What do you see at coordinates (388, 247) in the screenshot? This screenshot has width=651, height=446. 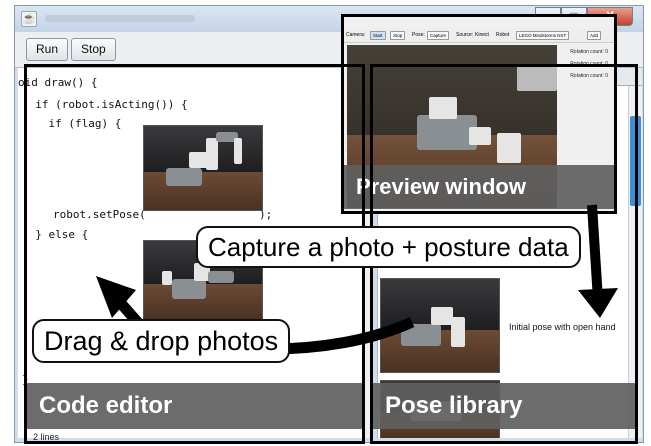 I see `capture-callout: Capture a photo + posture data` at bounding box center [388, 247].